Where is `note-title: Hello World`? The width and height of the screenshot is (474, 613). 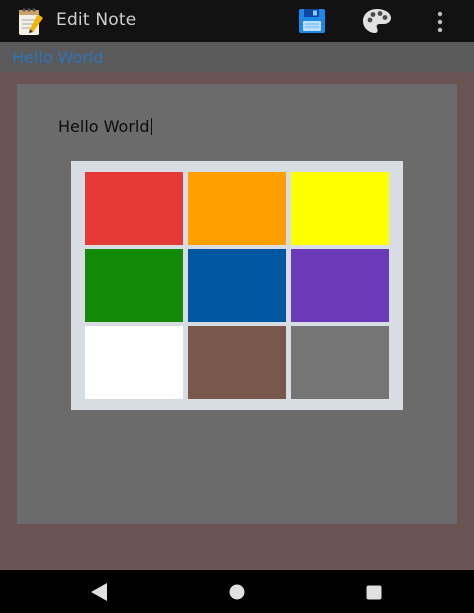 note-title: Hello World is located at coordinates (58, 57).